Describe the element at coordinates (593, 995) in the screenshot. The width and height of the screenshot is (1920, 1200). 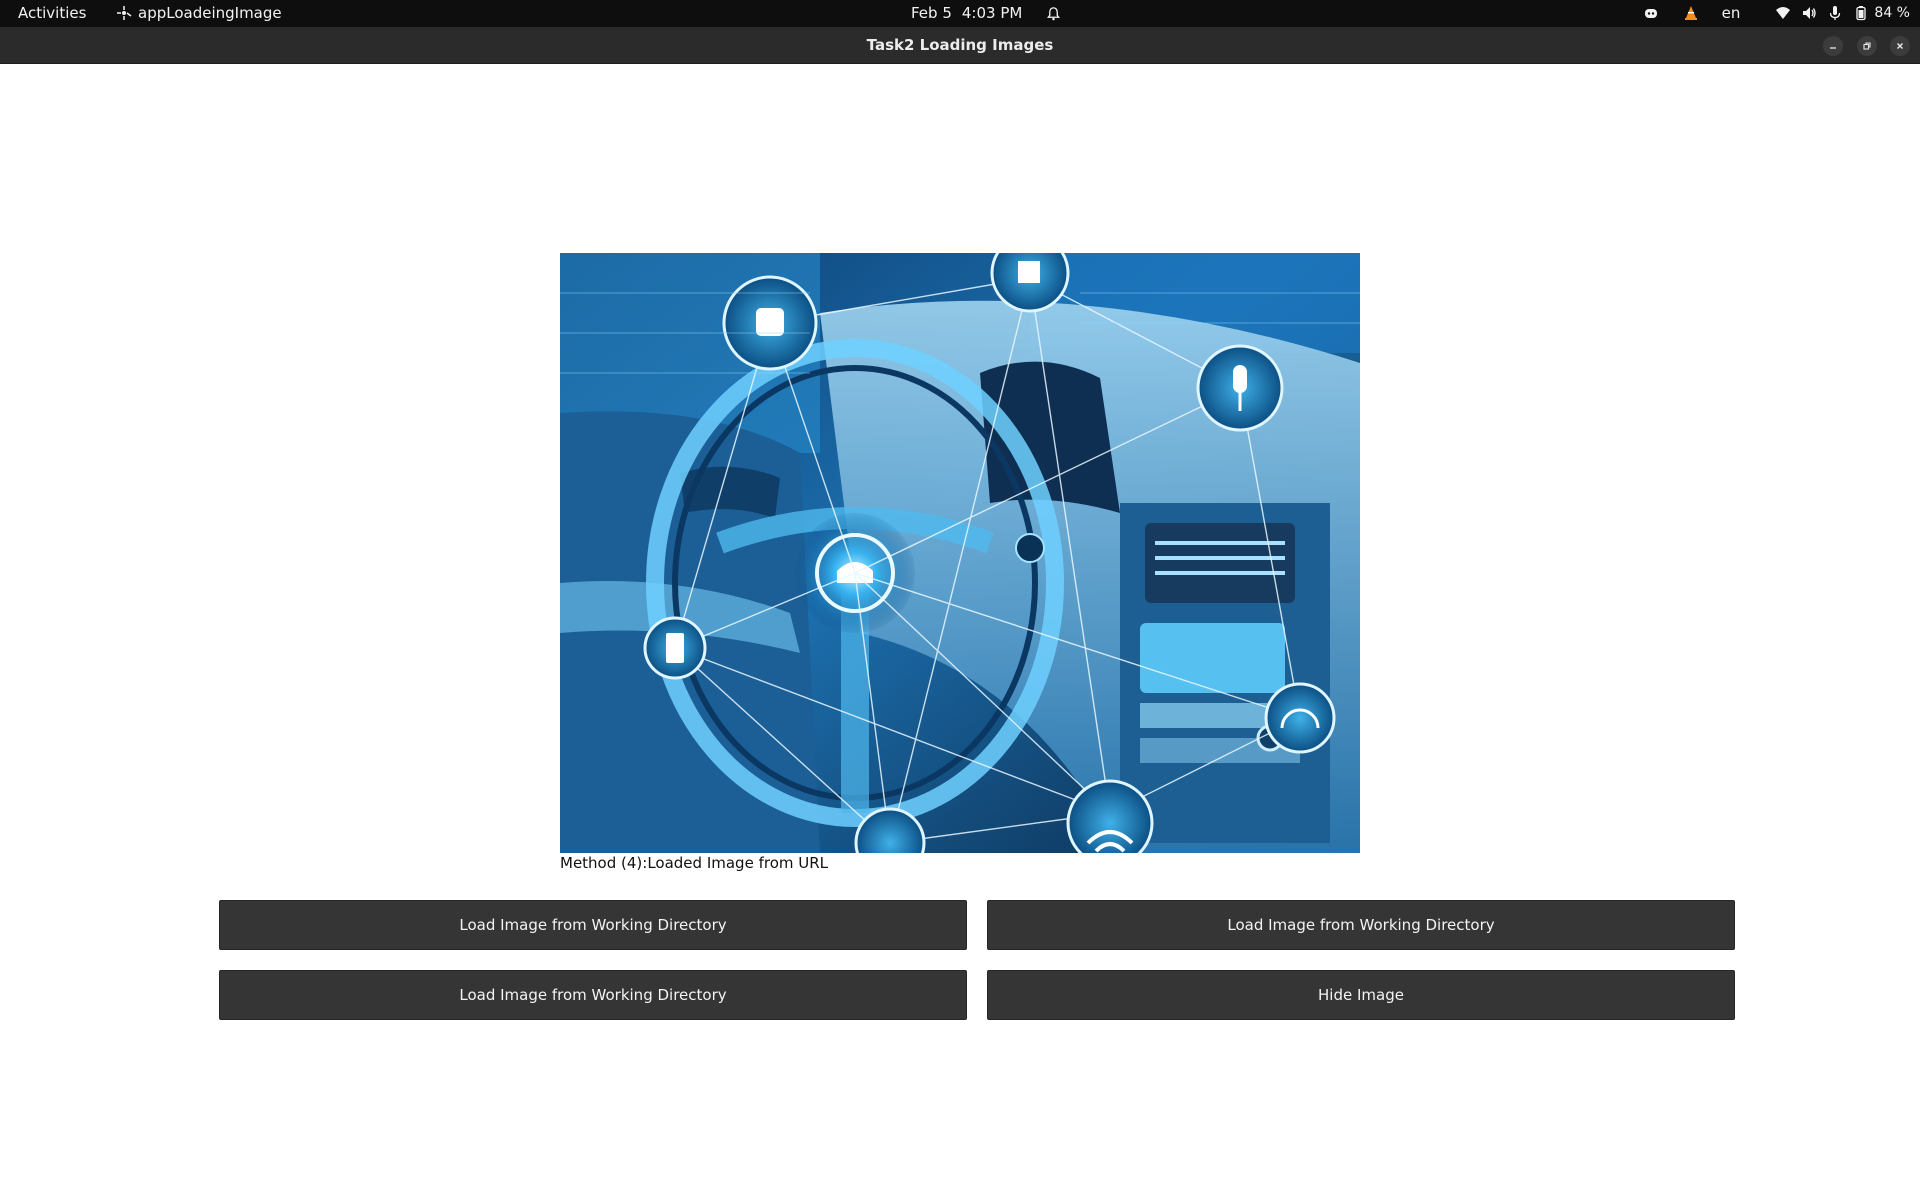
I see `load-image-working-directory-button-3: Load Image from Working Directory` at that location.